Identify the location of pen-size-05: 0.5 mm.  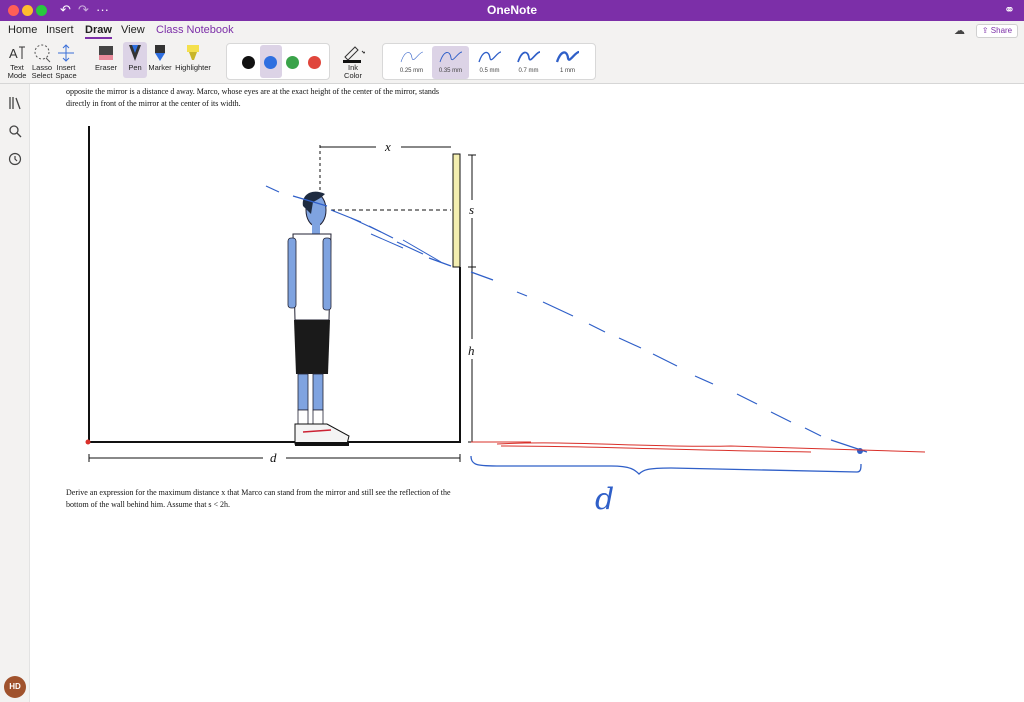
(489, 62).